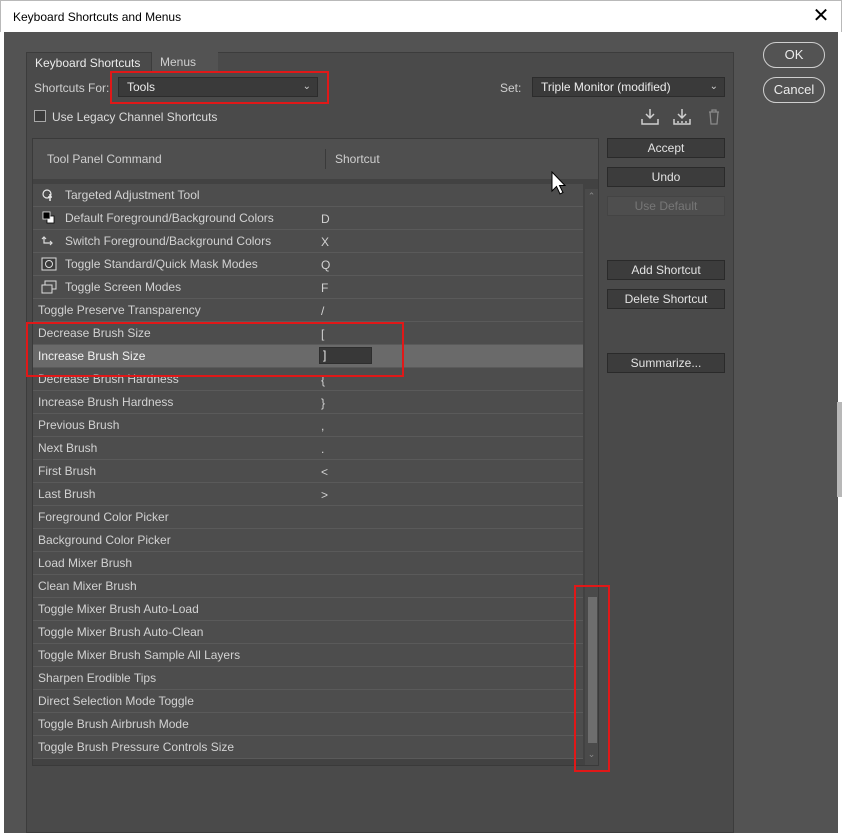  Describe the element at coordinates (714, 117) in the screenshot. I see `trash-icon` at that location.